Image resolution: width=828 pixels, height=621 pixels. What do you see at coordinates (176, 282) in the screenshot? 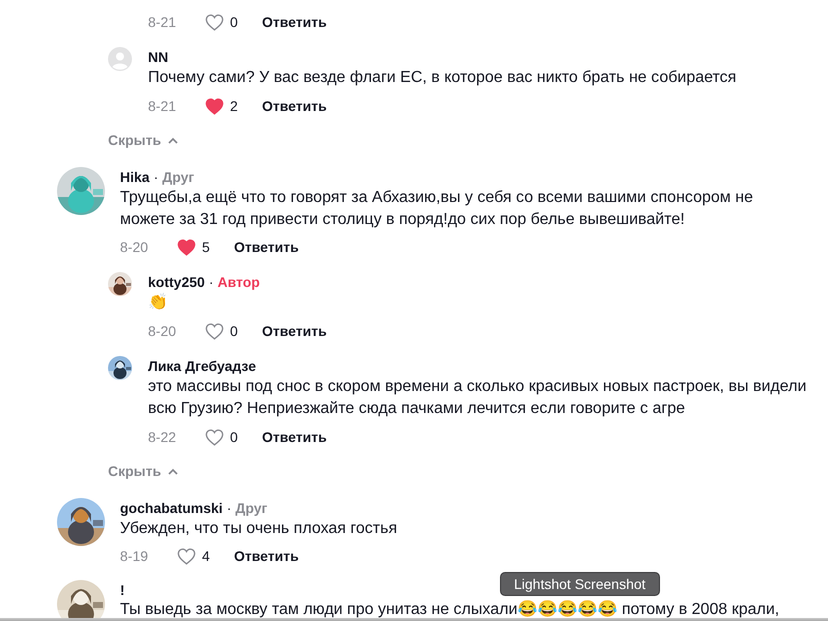
I see `username: kotty250` at bounding box center [176, 282].